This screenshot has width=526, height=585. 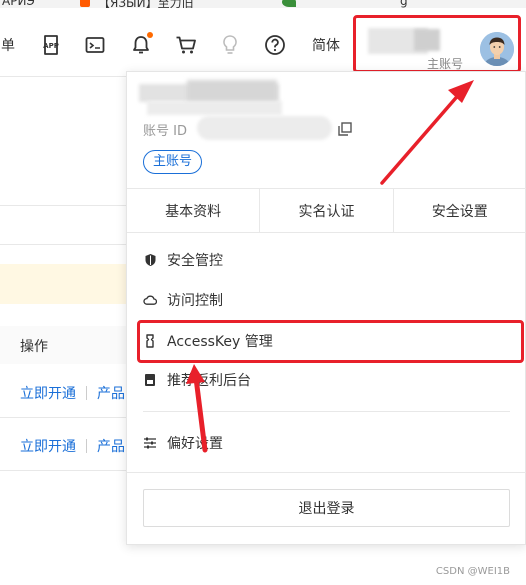 What do you see at coordinates (165, 131) in the screenshot?
I see `account-id-label: 账号 ID` at bounding box center [165, 131].